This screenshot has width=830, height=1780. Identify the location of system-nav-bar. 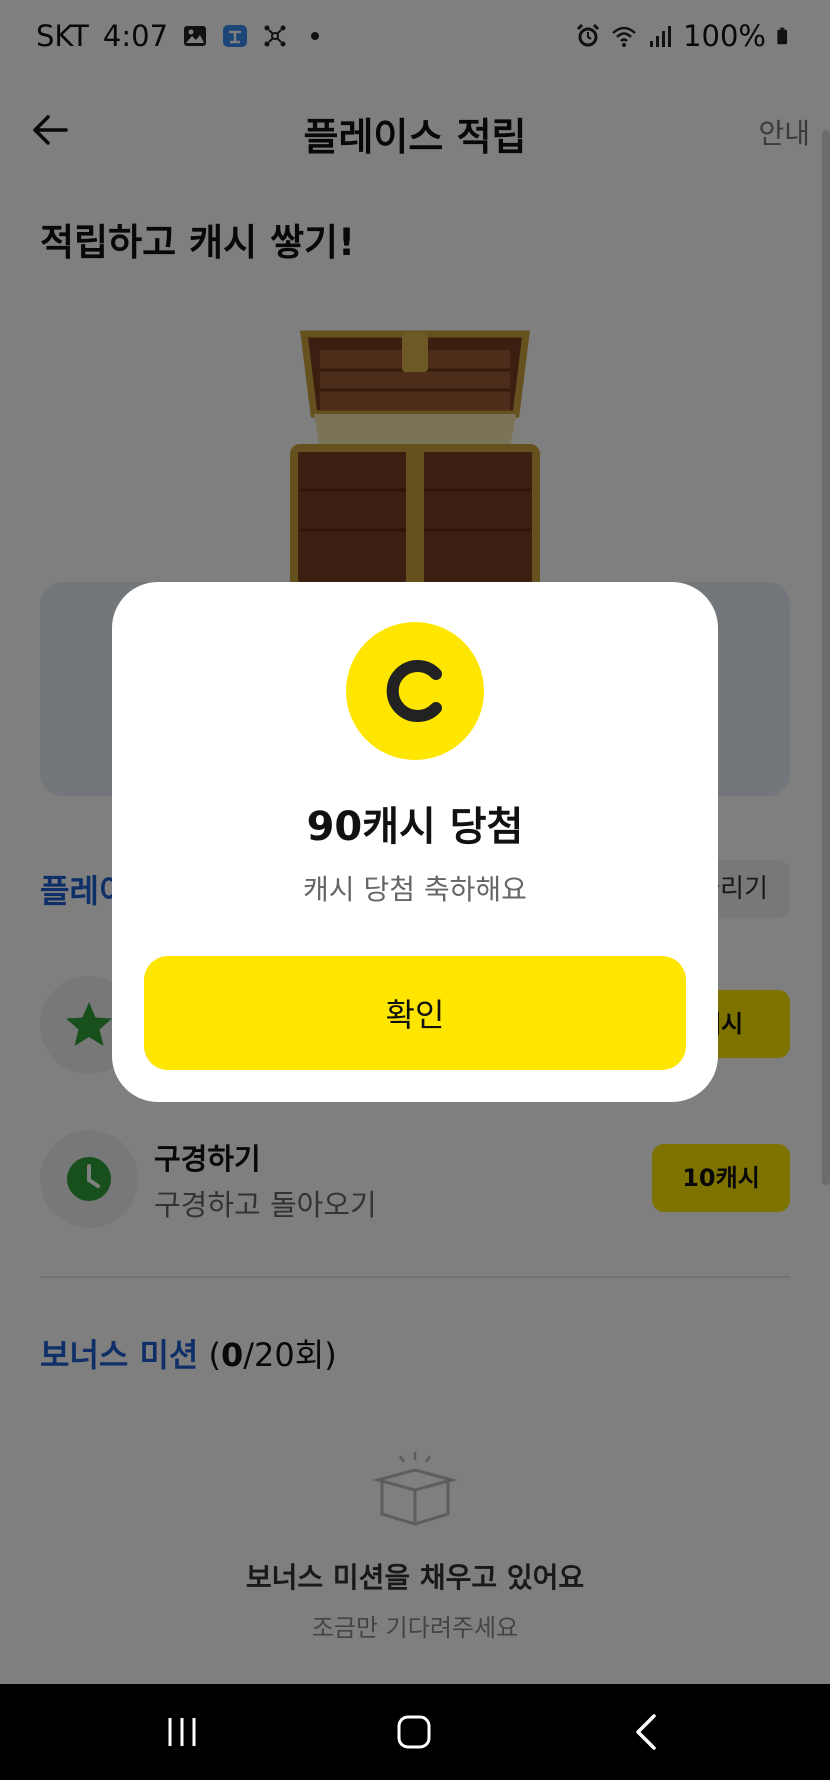
(415, 1732).